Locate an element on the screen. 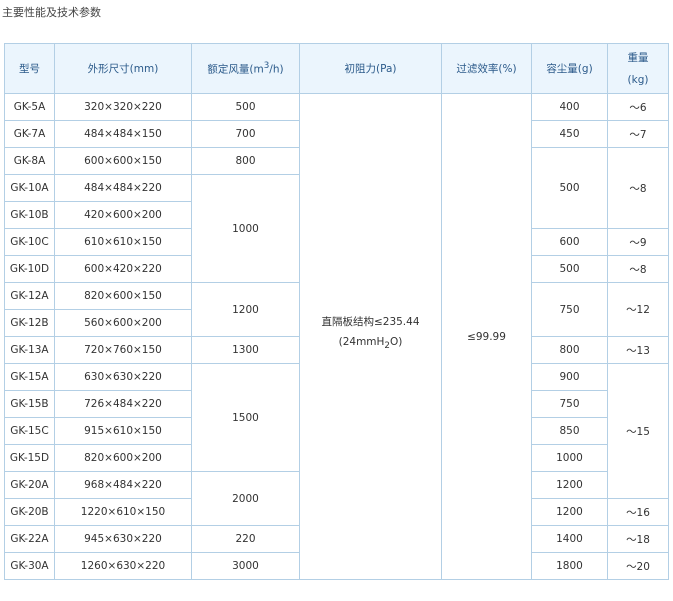 This screenshot has height=601, width=673. cell-model: GK-8A is located at coordinates (29, 161).